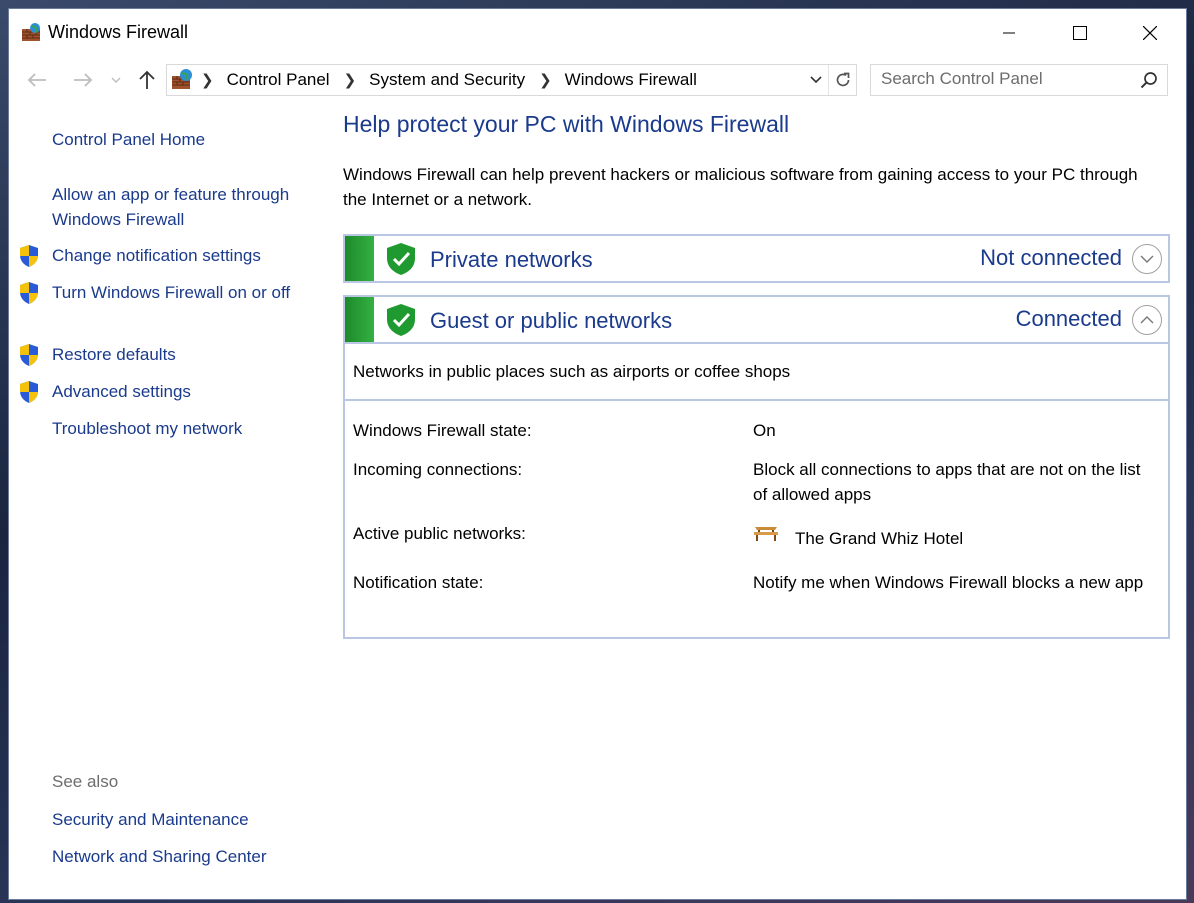  I want to click on recent-locations-button, so click(116, 80).